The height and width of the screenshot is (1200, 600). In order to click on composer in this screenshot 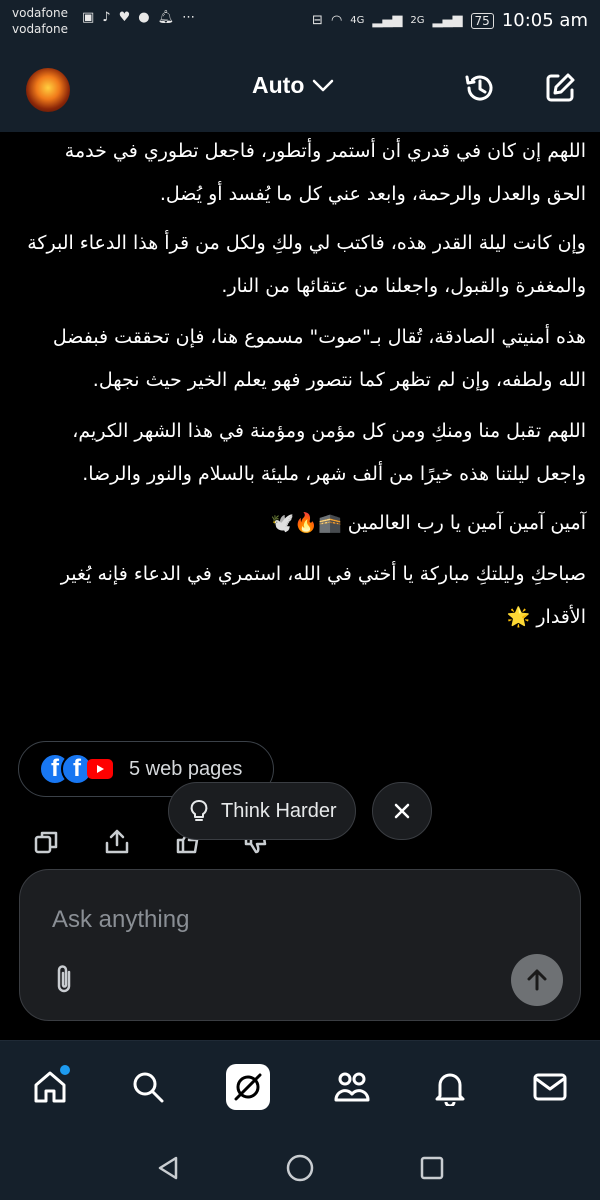, I will do `click(300, 945)`.